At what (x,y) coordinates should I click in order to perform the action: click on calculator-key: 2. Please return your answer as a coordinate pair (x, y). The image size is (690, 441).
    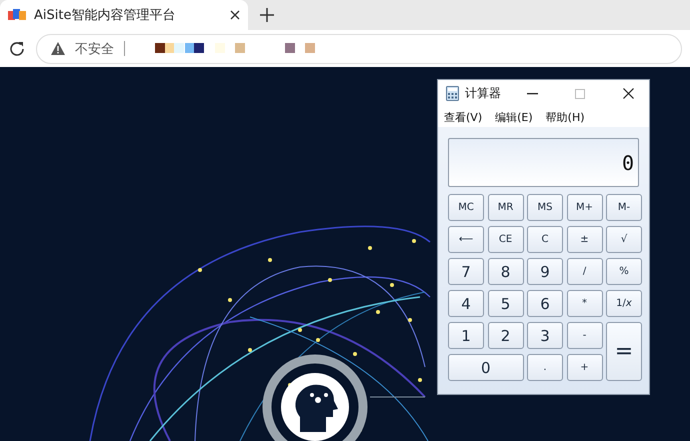
    Looking at the image, I should click on (506, 335).